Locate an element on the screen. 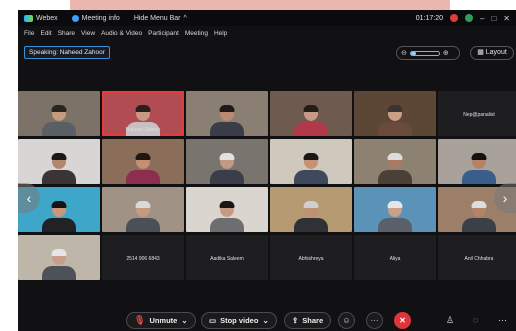 Image resolution: width=516 pixels, height=331 pixels. meeting-info-button: Meeting info is located at coordinates (95, 18).